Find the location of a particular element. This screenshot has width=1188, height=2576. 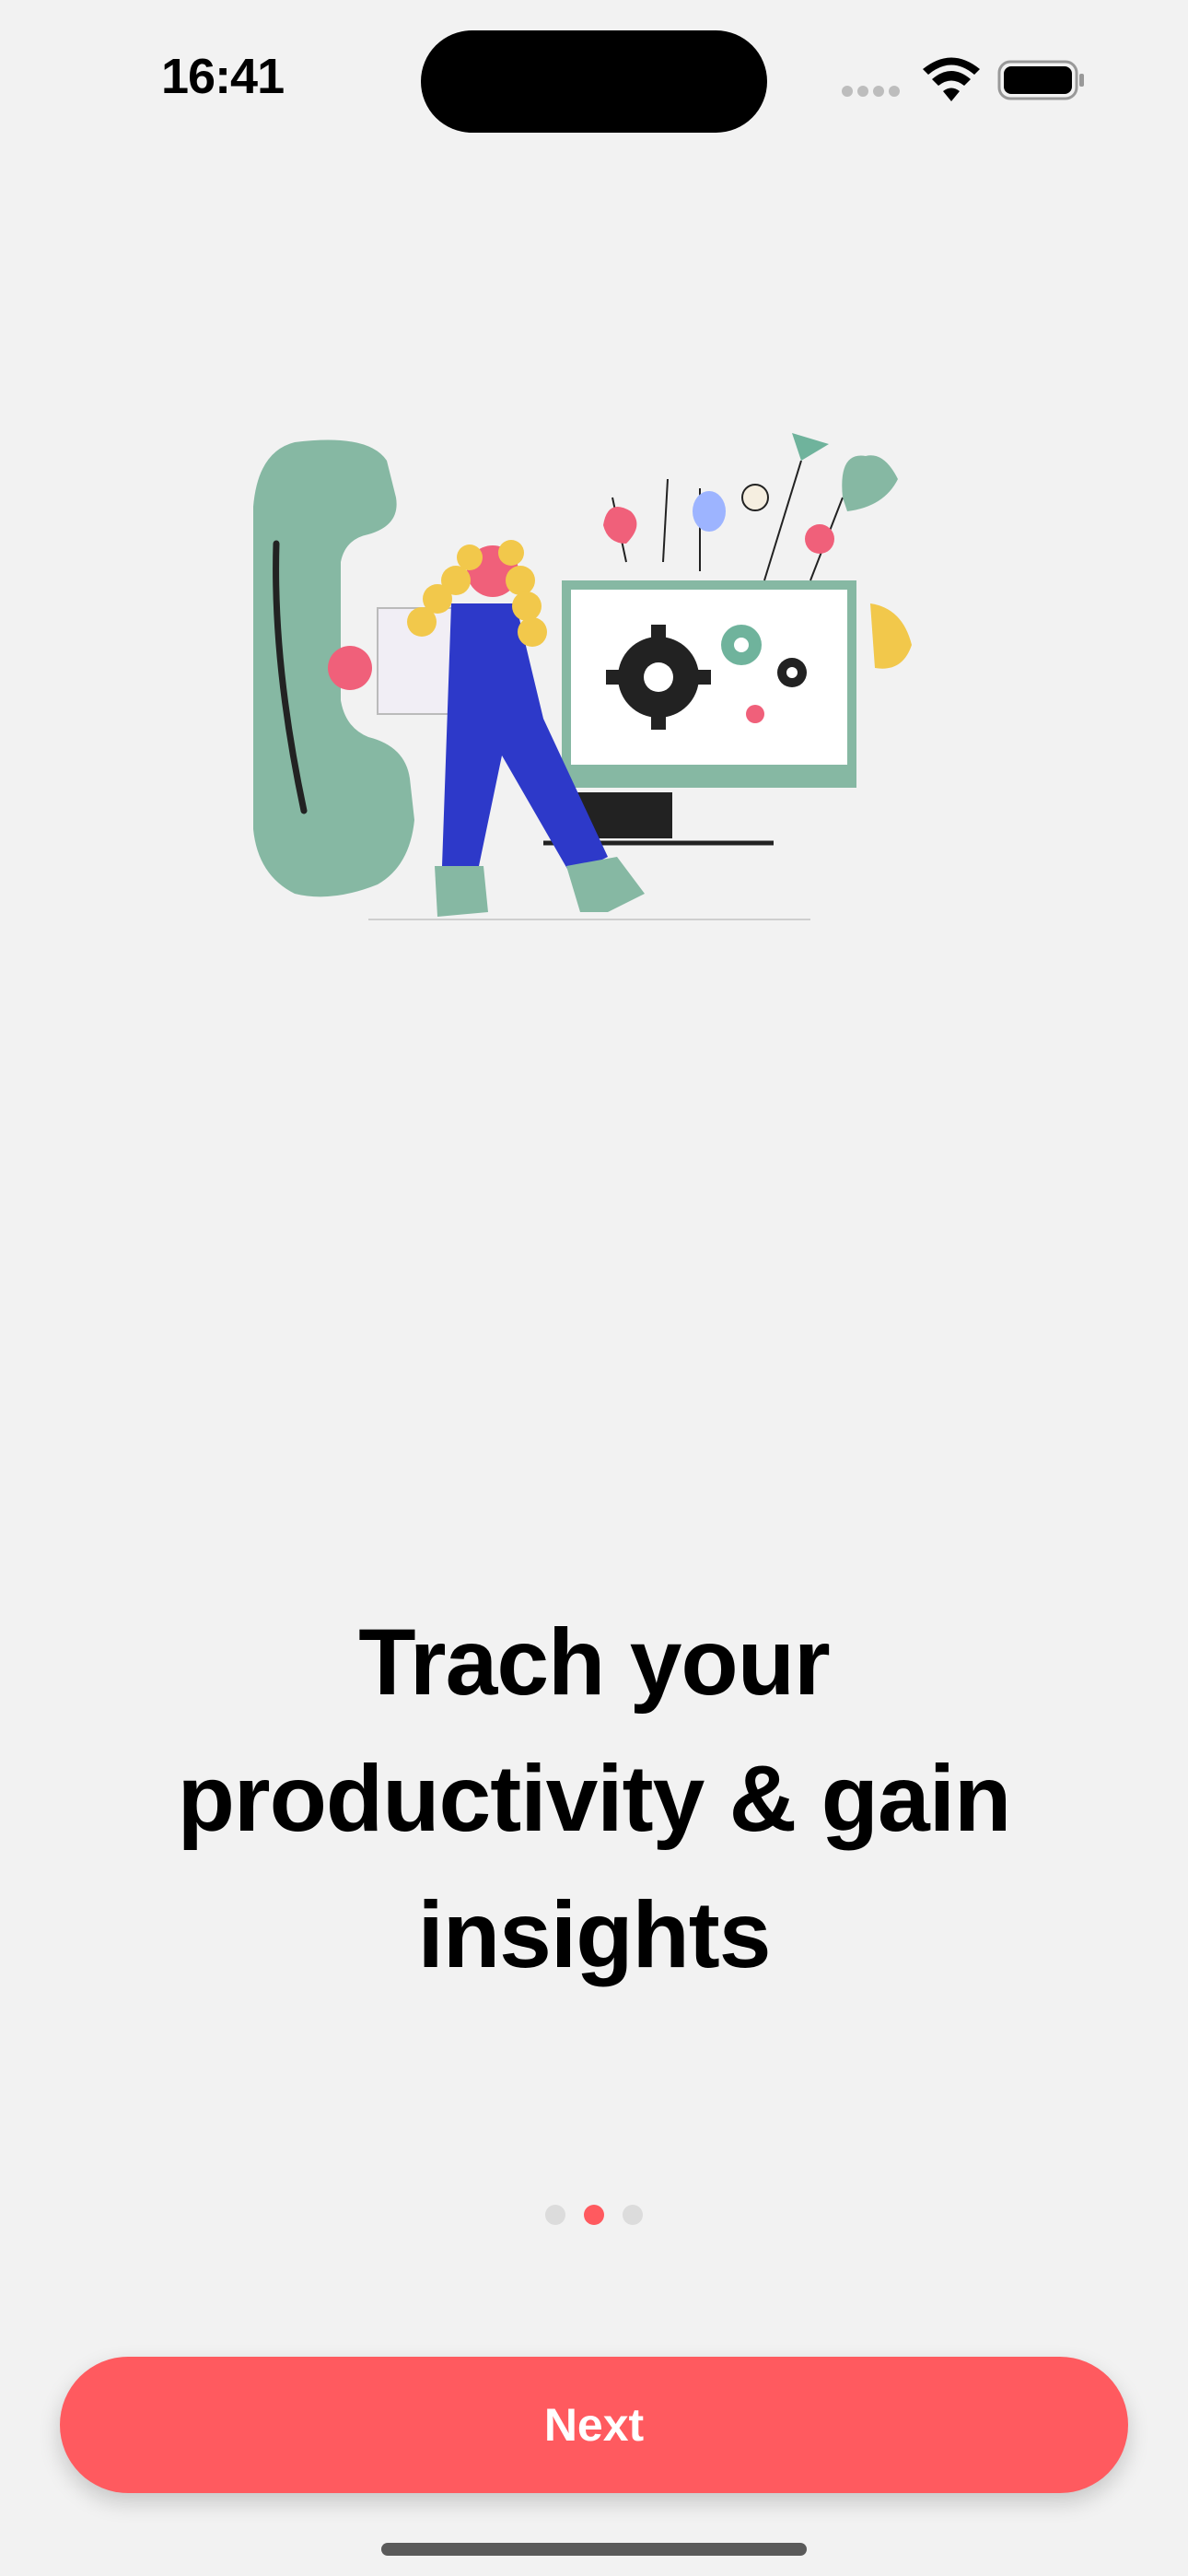

onboarding-illustration is located at coordinates (582, 676).